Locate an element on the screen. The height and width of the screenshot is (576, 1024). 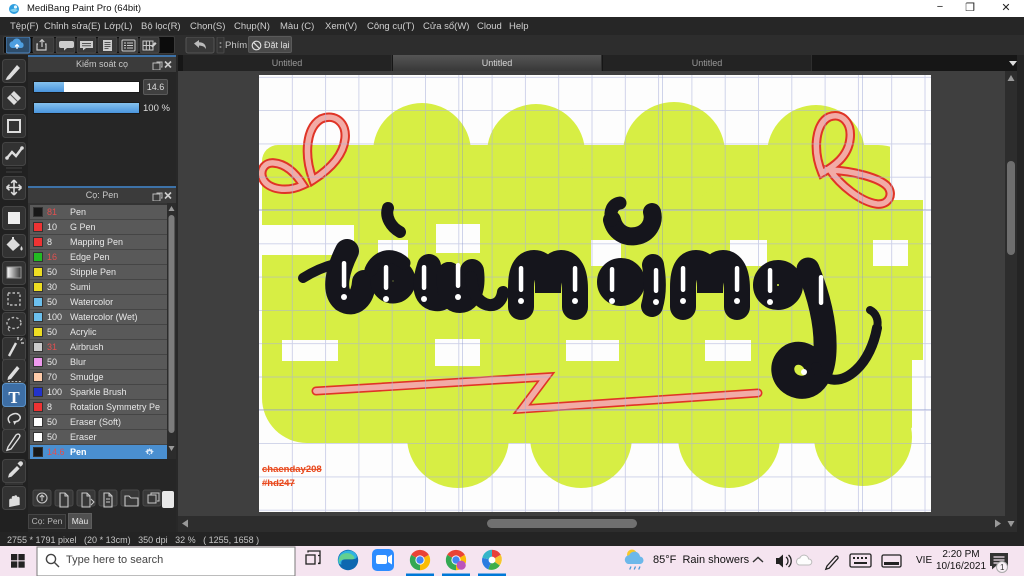
svg-text: chaenday208 is located at coordinates (292, 469).